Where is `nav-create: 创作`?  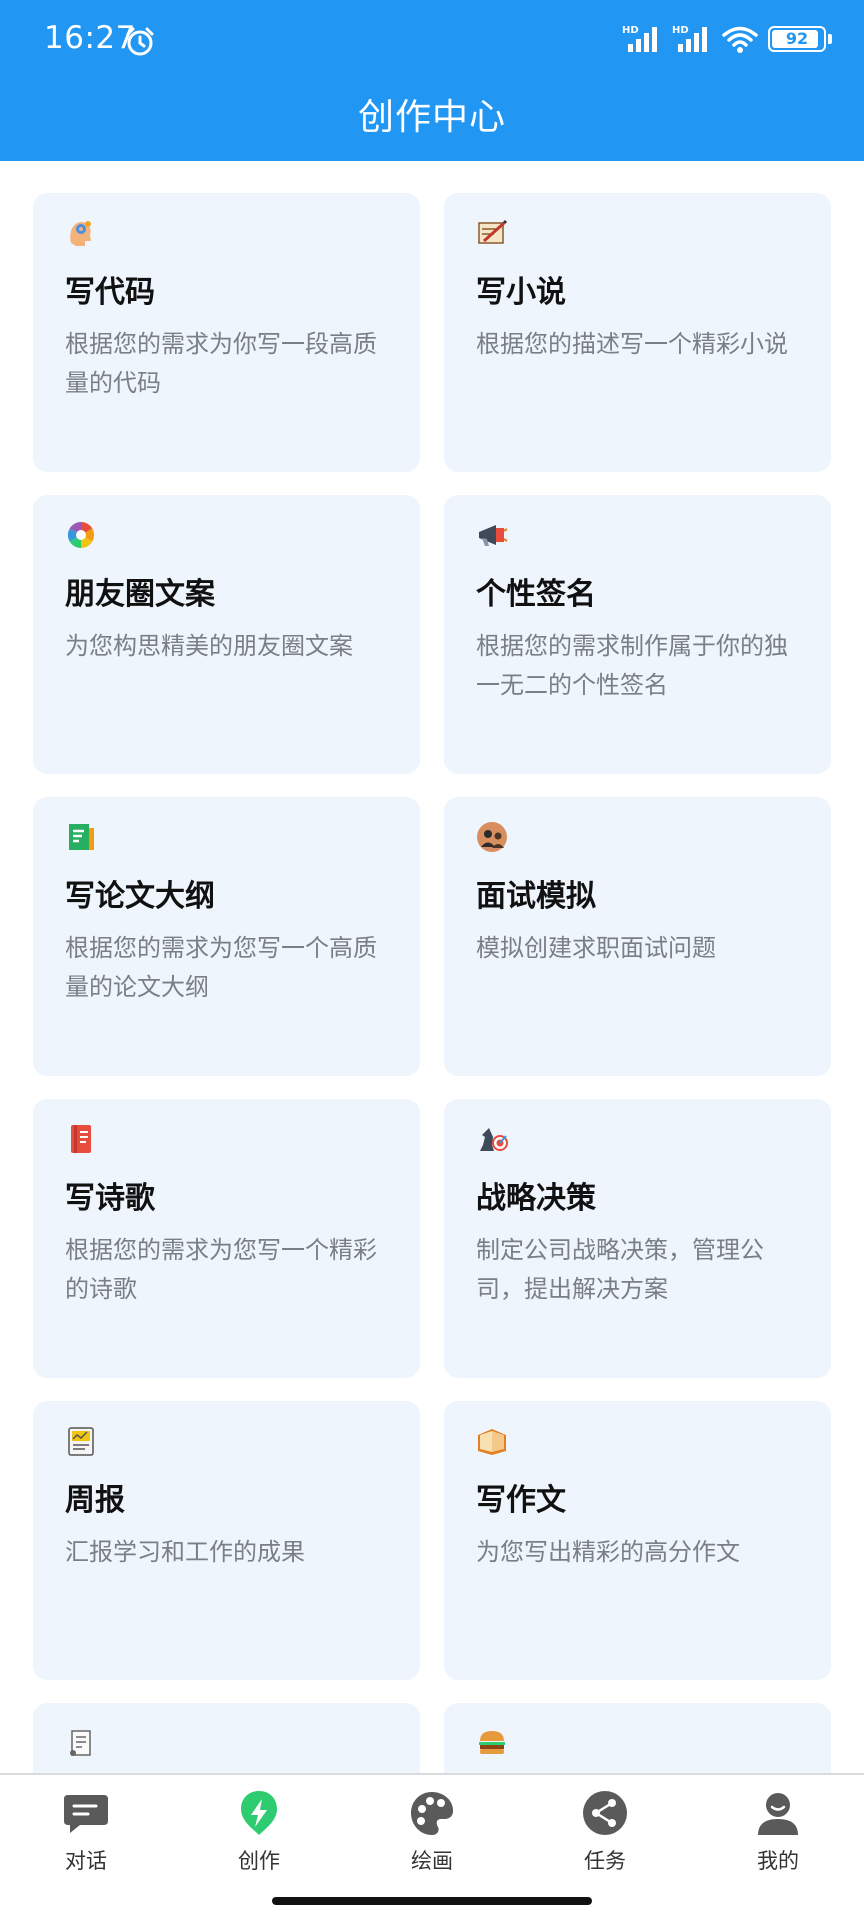 nav-create: 创作 is located at coordinates (259, 1832).